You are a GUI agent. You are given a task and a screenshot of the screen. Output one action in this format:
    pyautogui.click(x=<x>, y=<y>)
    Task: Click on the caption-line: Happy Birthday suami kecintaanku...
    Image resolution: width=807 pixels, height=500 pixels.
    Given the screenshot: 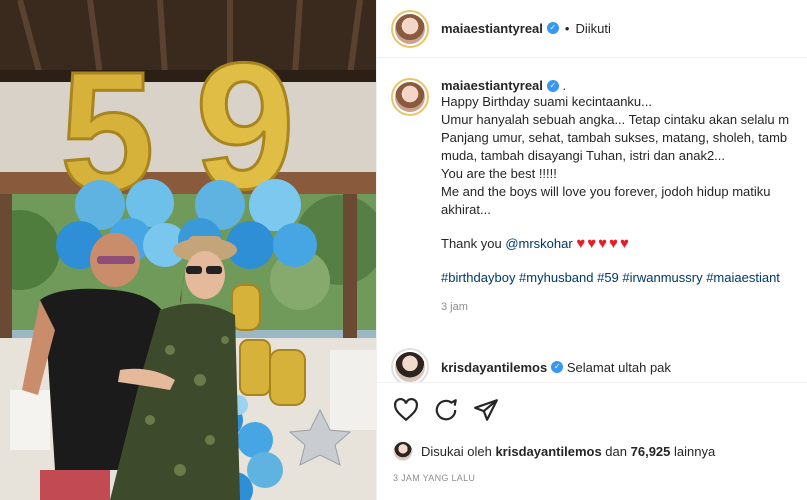 What is the action you would take?
    pyautogui.click(x=546, y=101)
    